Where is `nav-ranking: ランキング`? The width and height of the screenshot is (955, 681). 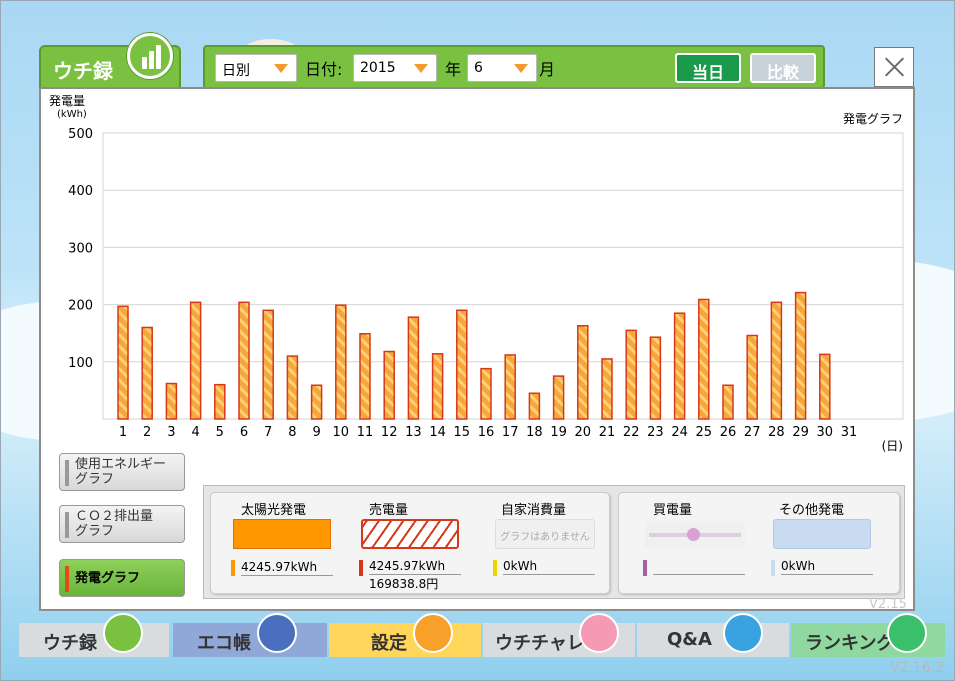 nav-ranking: ランキング is located at coordinates (868, 635).